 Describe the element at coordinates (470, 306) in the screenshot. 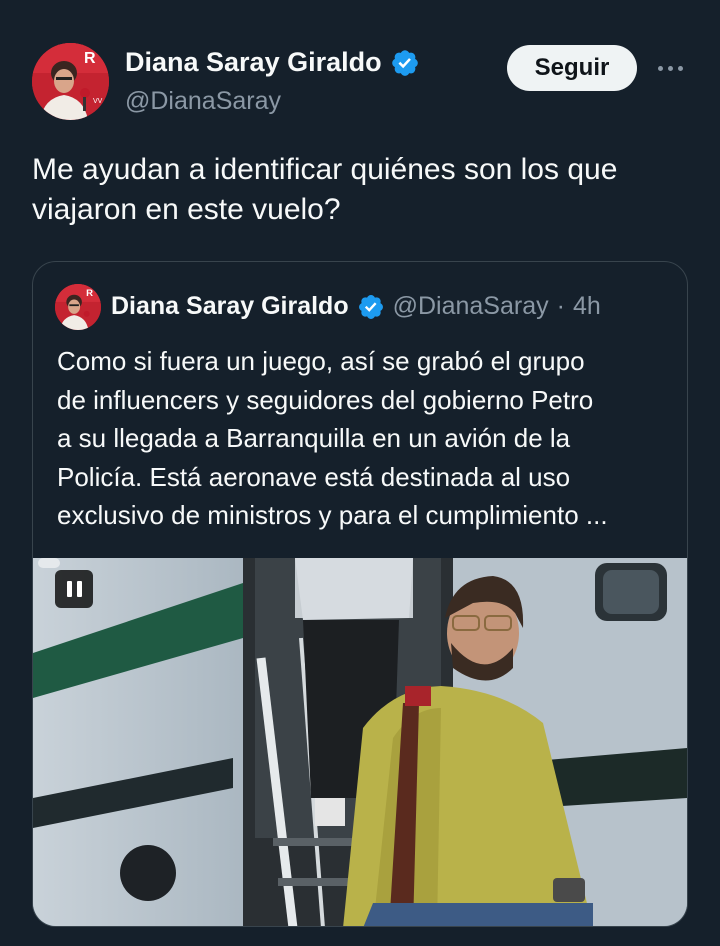

I see `quoted-author-handle: @DianaSaray` at that location.